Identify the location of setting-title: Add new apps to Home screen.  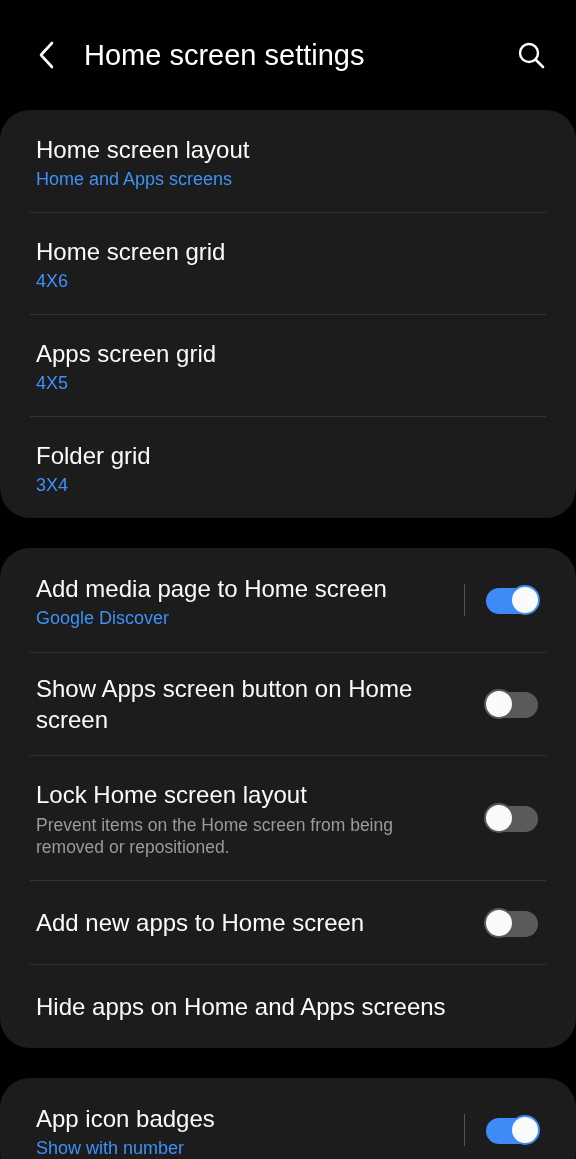
(201, 923).